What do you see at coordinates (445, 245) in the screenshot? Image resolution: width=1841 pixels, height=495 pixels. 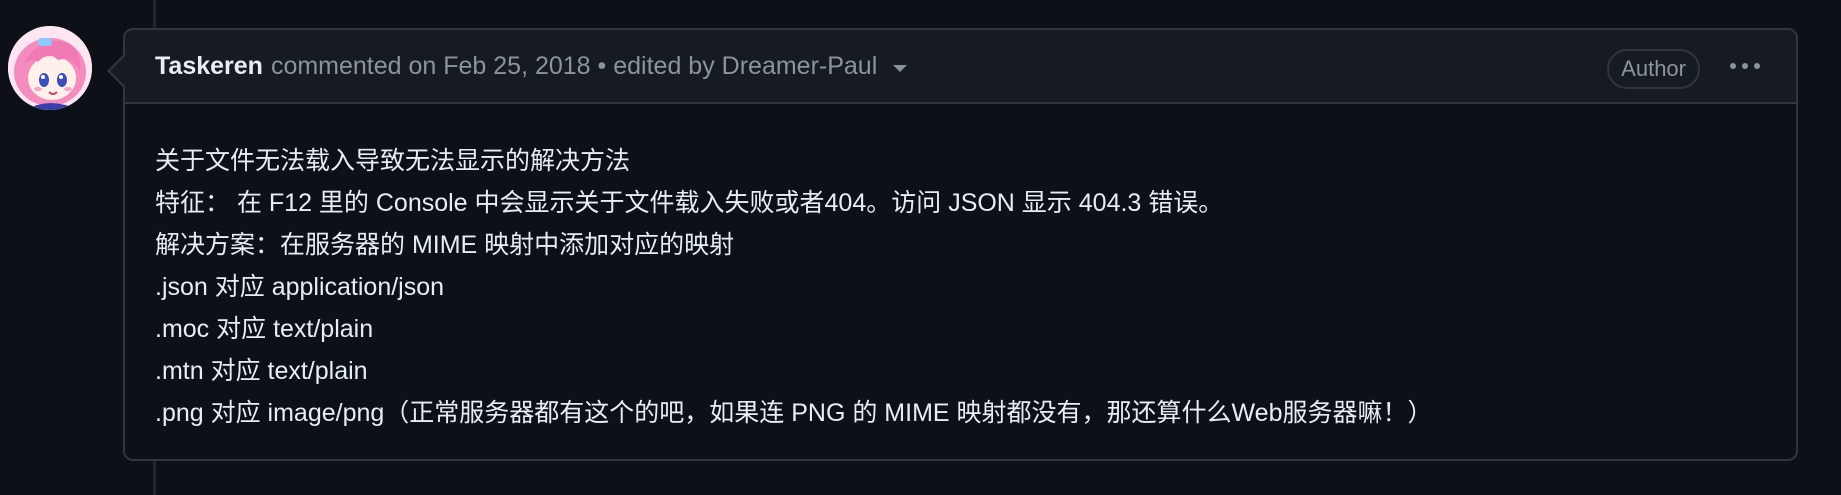 I see `comment-line: 解决方案：在服务器的 MIME 映射中添加对应的映射` at bounding box center [445, 245].